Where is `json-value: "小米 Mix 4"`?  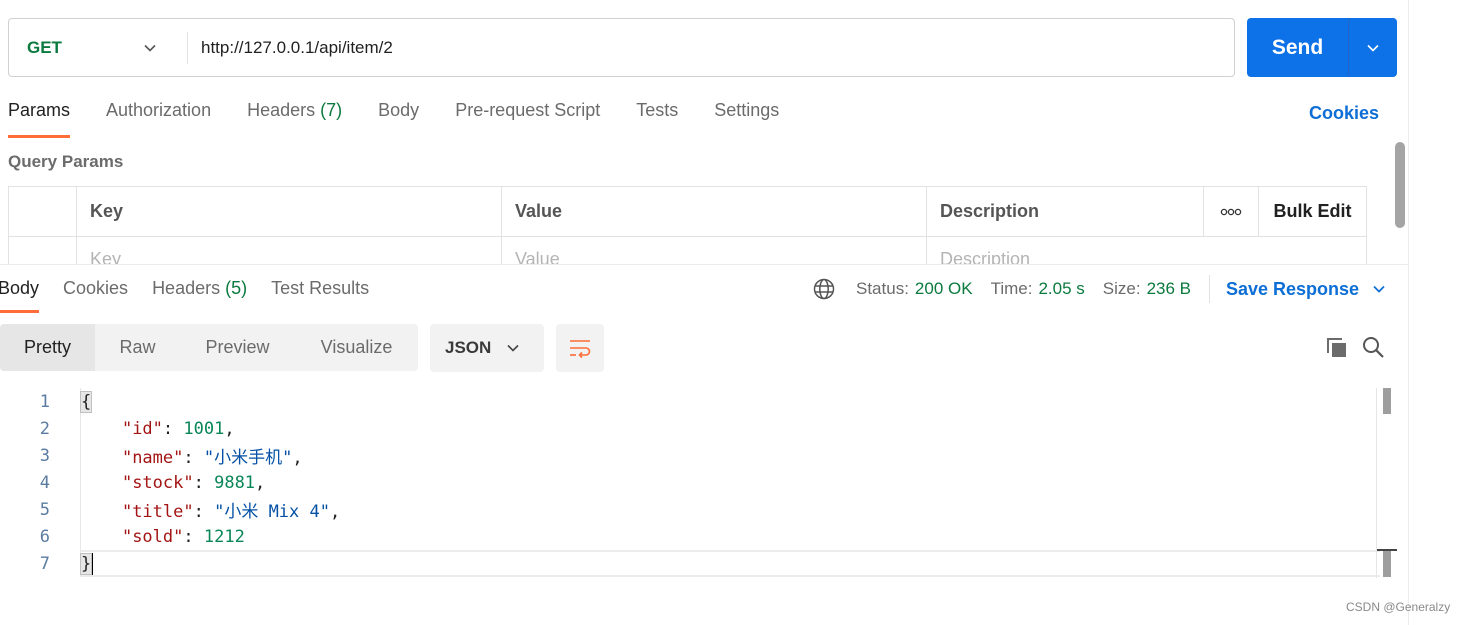
json-value: "小米 Mix 4" is located at coordinates (272, 512).